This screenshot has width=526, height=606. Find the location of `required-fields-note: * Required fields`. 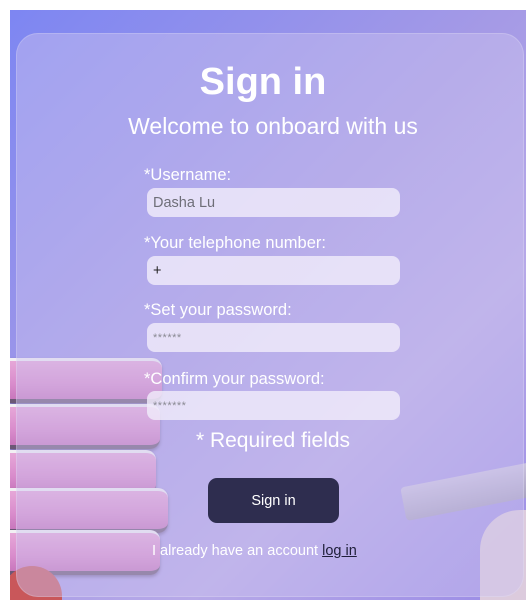

required-fields-note: * Required fields is located at coordinates (273, 440).